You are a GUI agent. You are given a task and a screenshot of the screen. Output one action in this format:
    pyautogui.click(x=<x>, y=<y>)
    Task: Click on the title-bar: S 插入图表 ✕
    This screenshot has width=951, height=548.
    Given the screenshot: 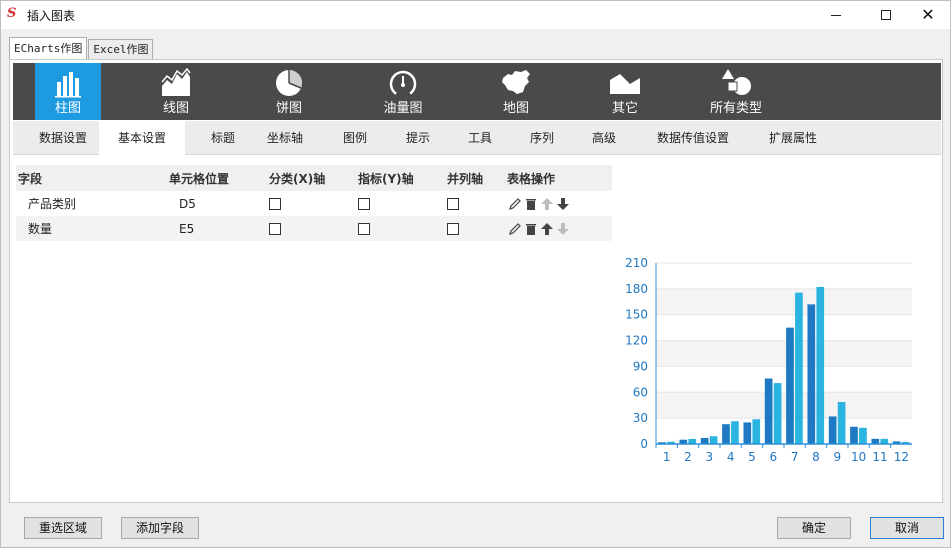 What is the action you would take?
    pyautogui.click(x=475, y=15)
    